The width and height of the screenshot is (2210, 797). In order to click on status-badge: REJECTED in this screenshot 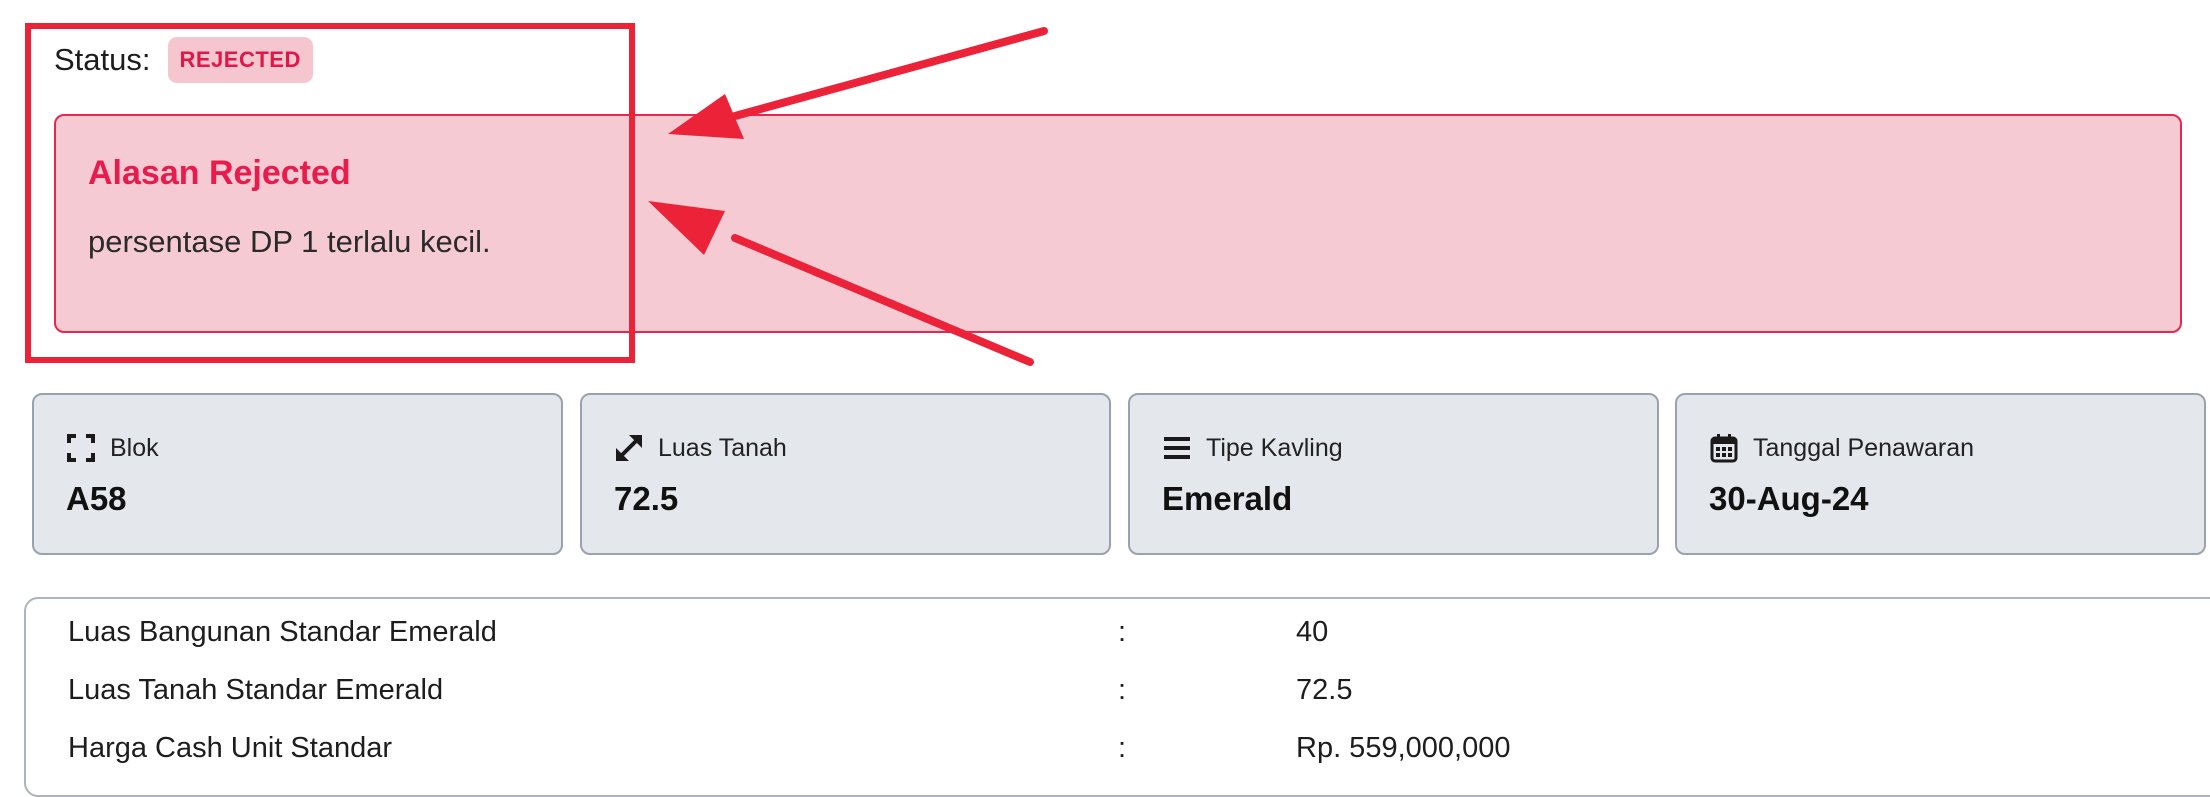, I will do `click(240, 60)`.